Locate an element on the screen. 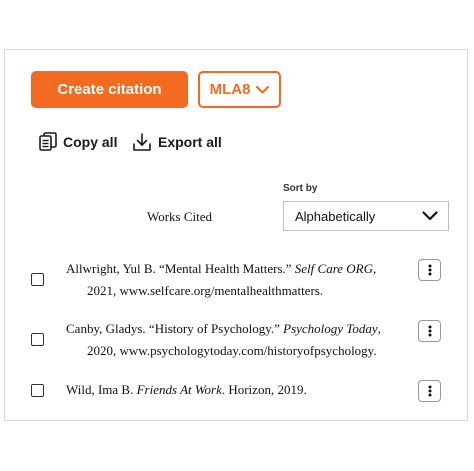 The width and height of the screenshot is (474, 471). citation-title: Friends At Work is located at coordinates (179, 389).